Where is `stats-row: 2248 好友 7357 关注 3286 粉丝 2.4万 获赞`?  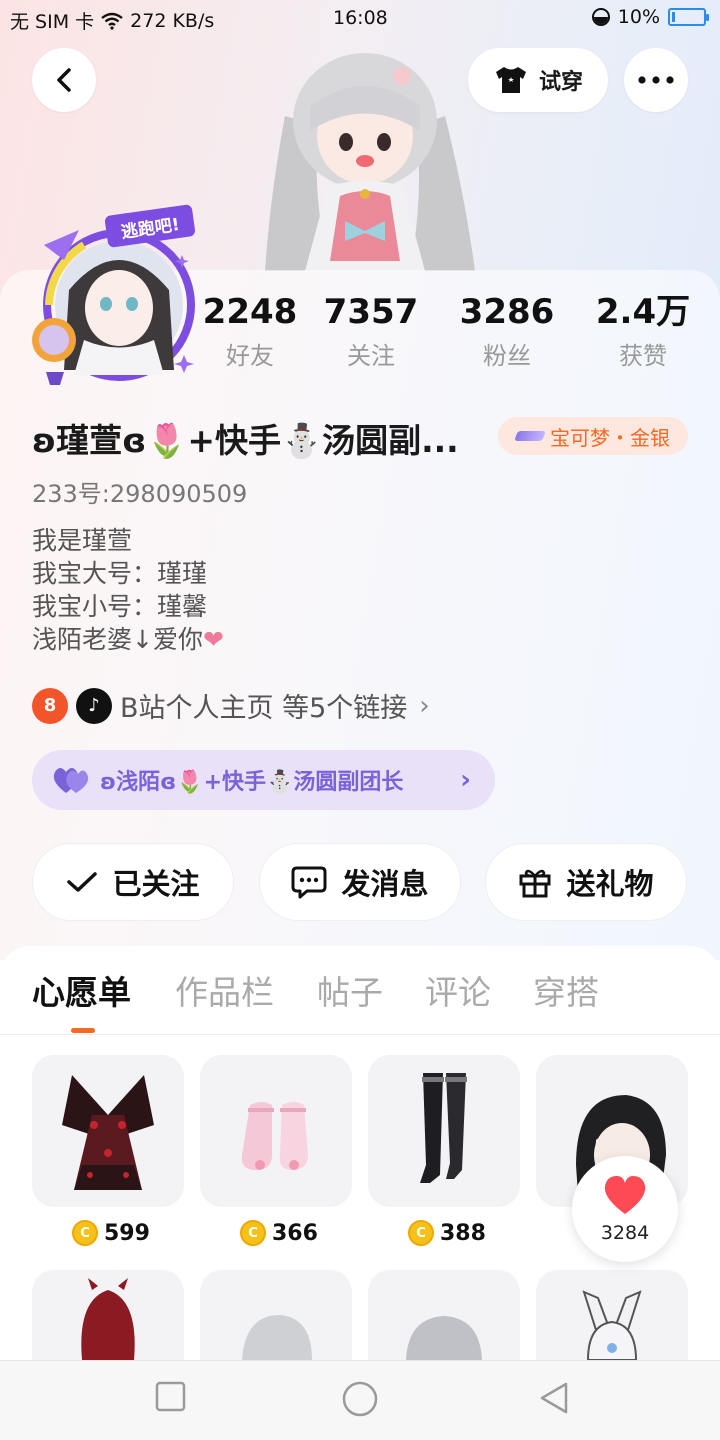 stats-row: 2248 好友 7357 关注 3286 粉丝 2.4万 获赞 is located at coordinates (450, 335).